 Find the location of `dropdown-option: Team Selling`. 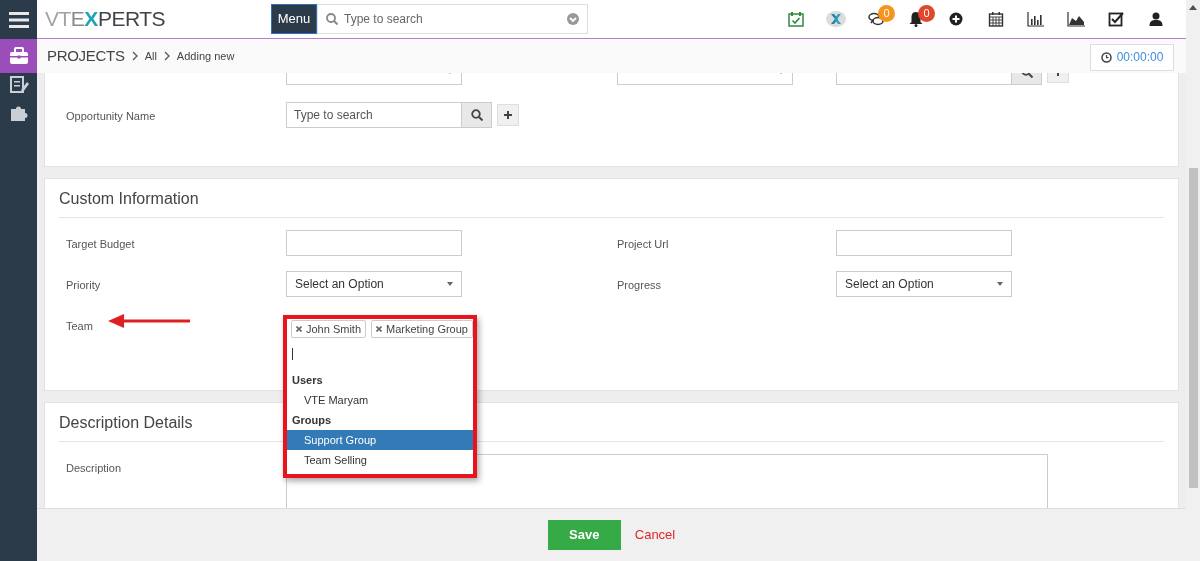

dropdown-option: Team Selling is located at coordinates (380, 460).